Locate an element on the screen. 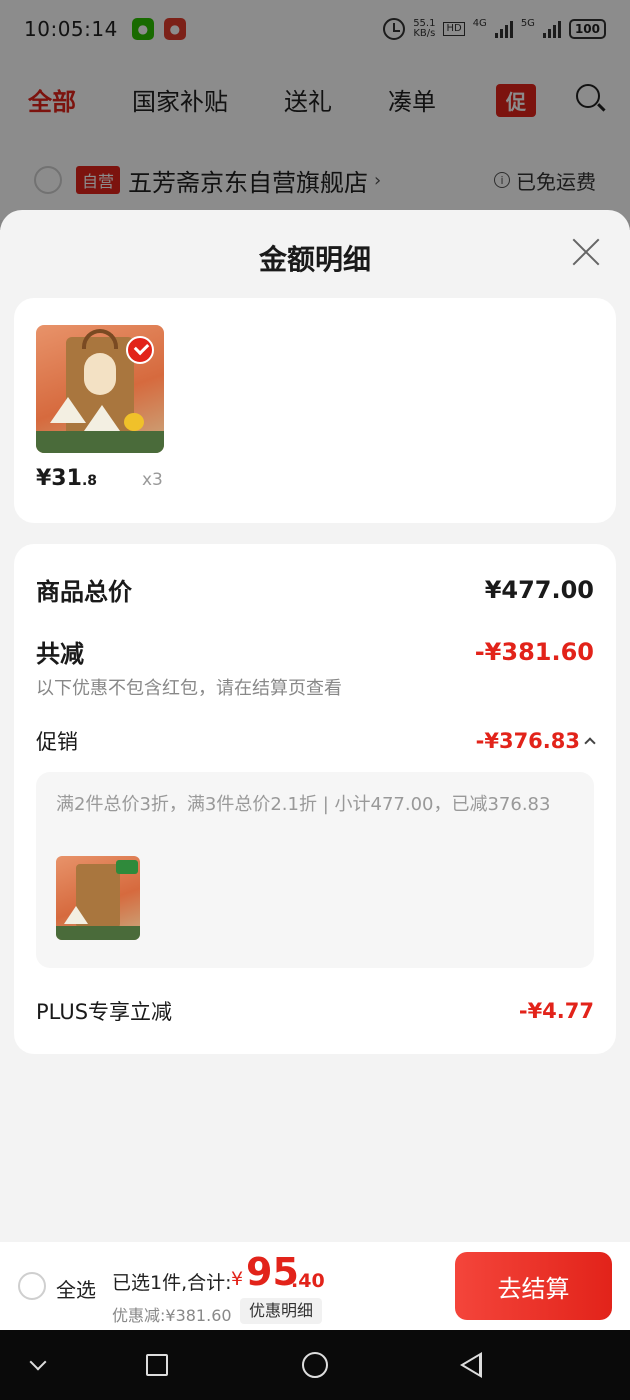  plus-value: -¥4.77 is located at coordinates (556, 1011).